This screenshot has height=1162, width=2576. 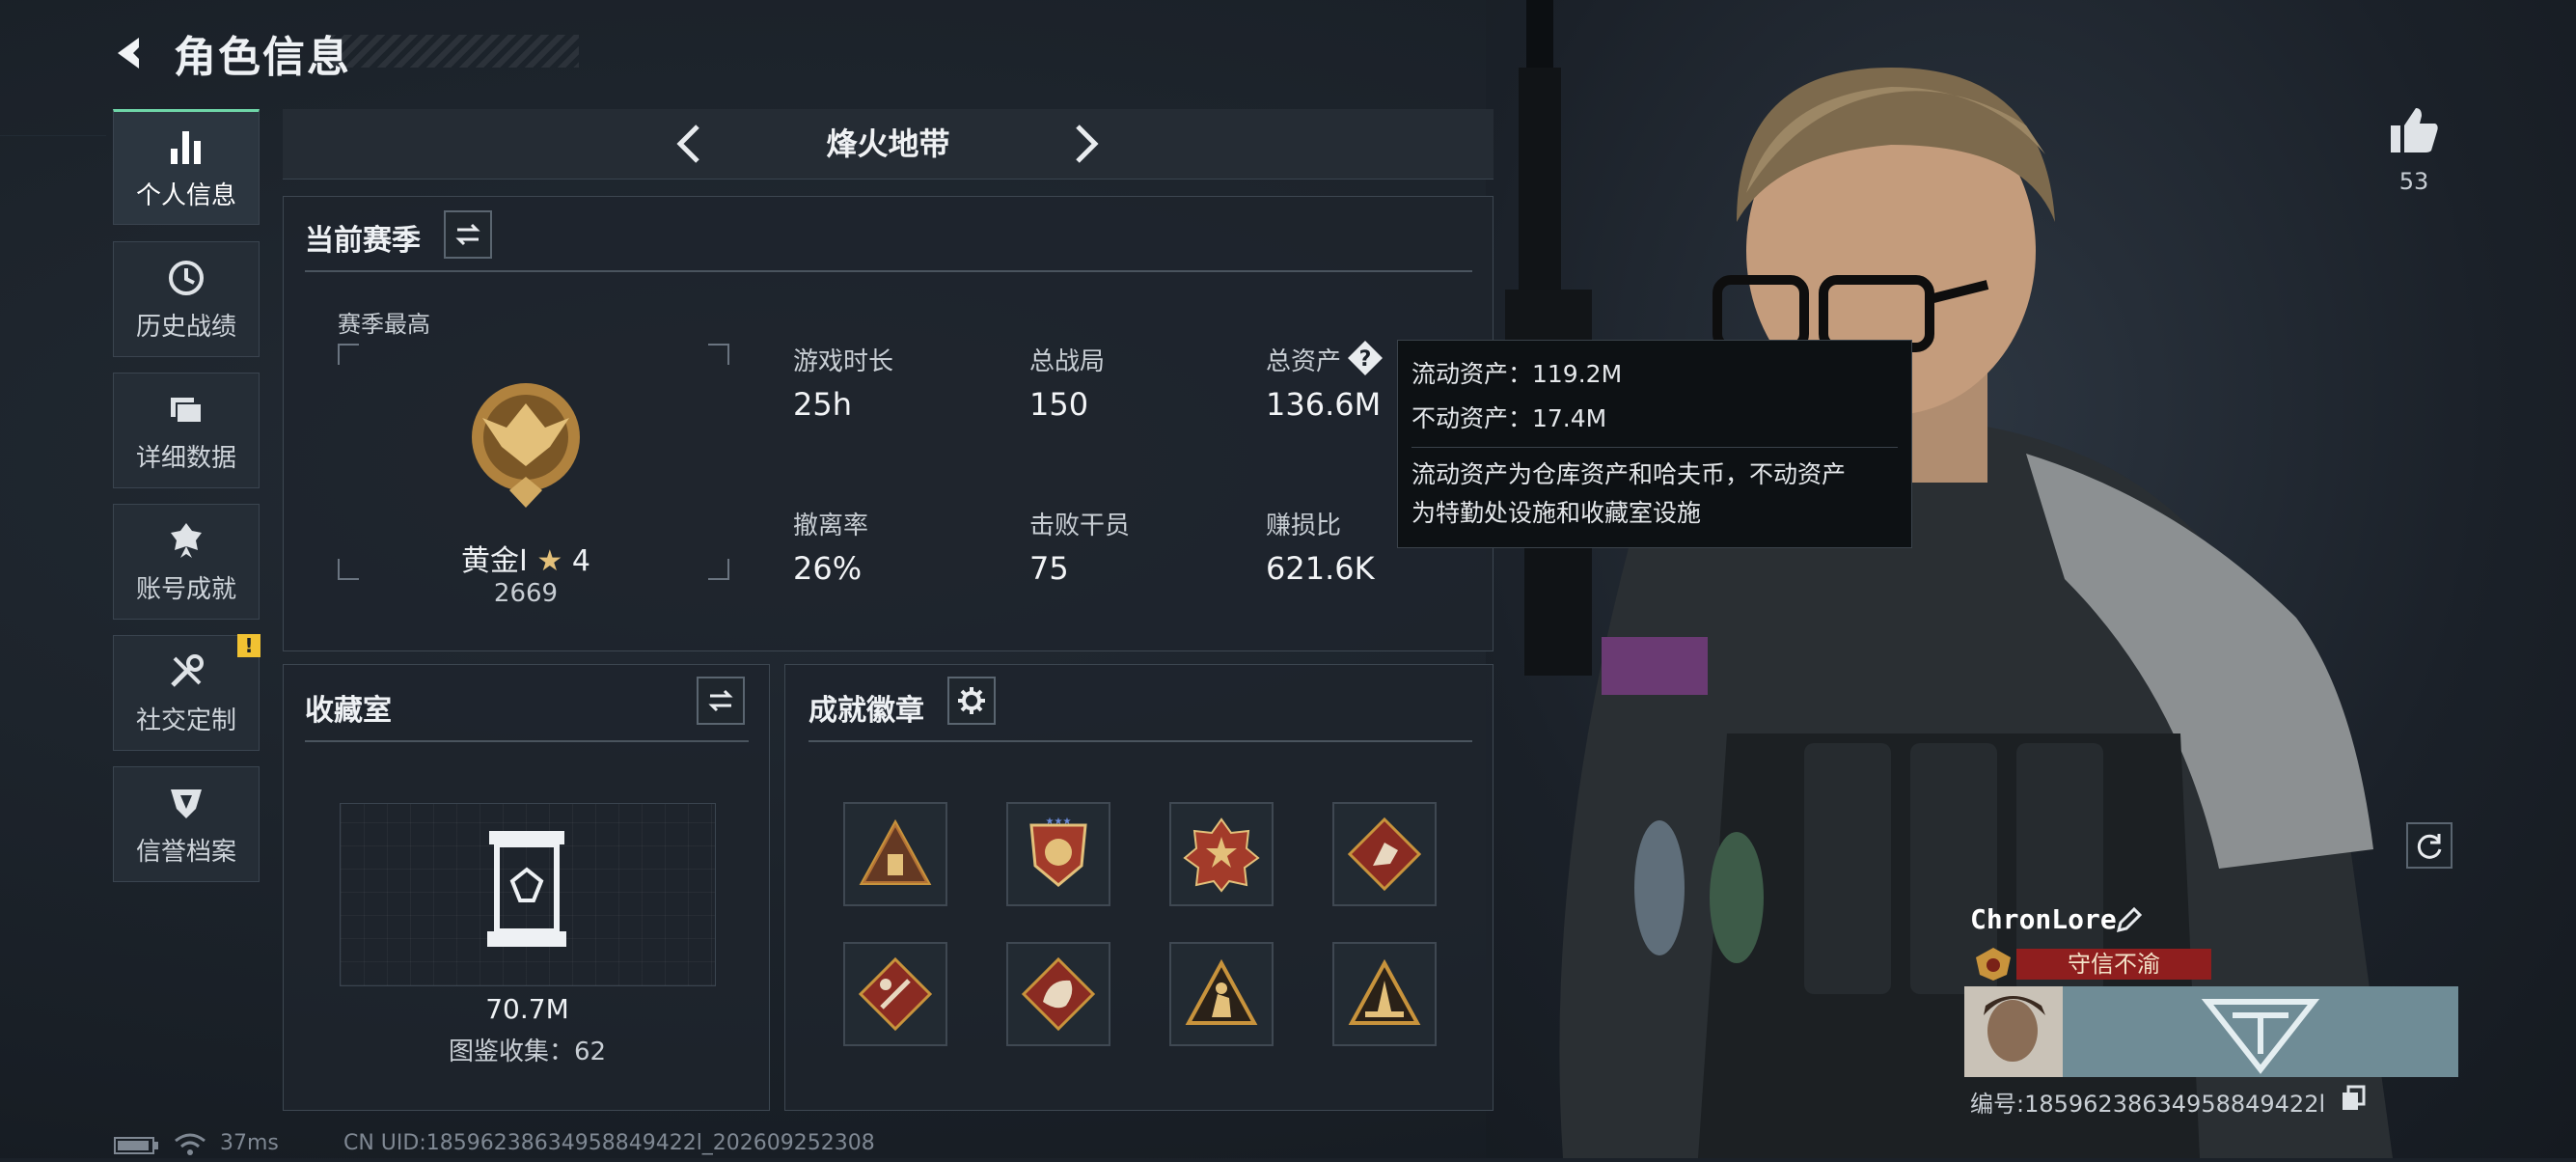 I want to click on stat-value: 621.6K, so click(x=1321, y=568).